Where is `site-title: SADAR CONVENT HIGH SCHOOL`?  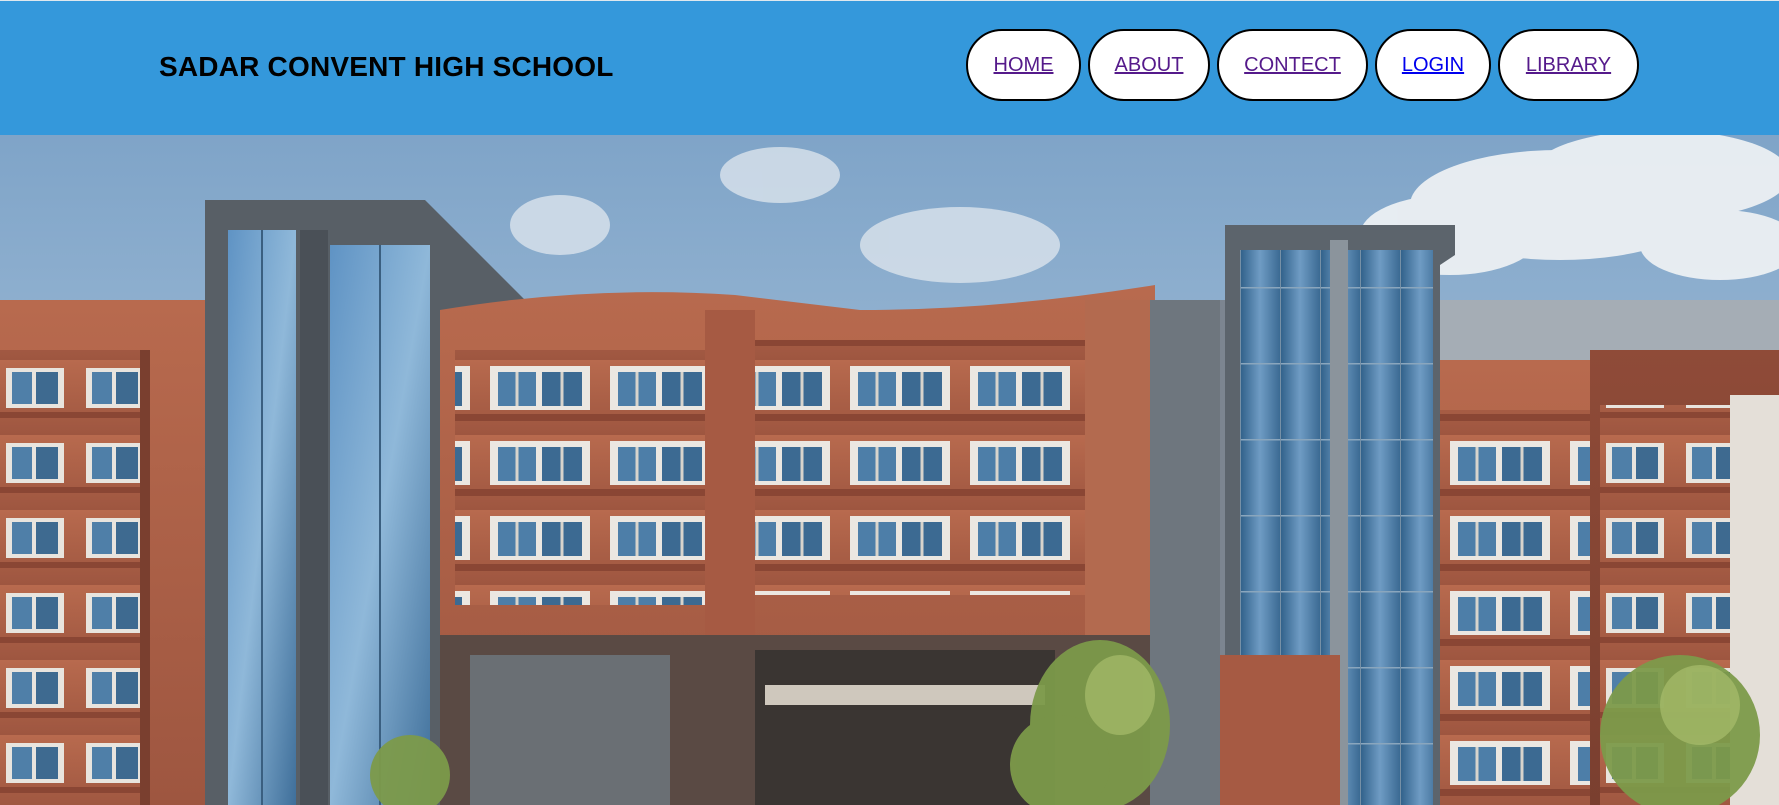 site-title: SADAR CONVENT HIGH SCHOOL is located at coordinates (386, 66).